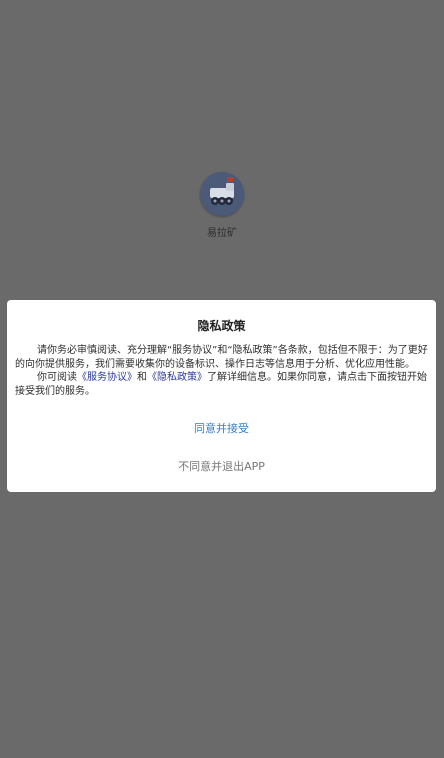 The image size is (444, 758). I want to click on and-text: 和, so click(142, 377).